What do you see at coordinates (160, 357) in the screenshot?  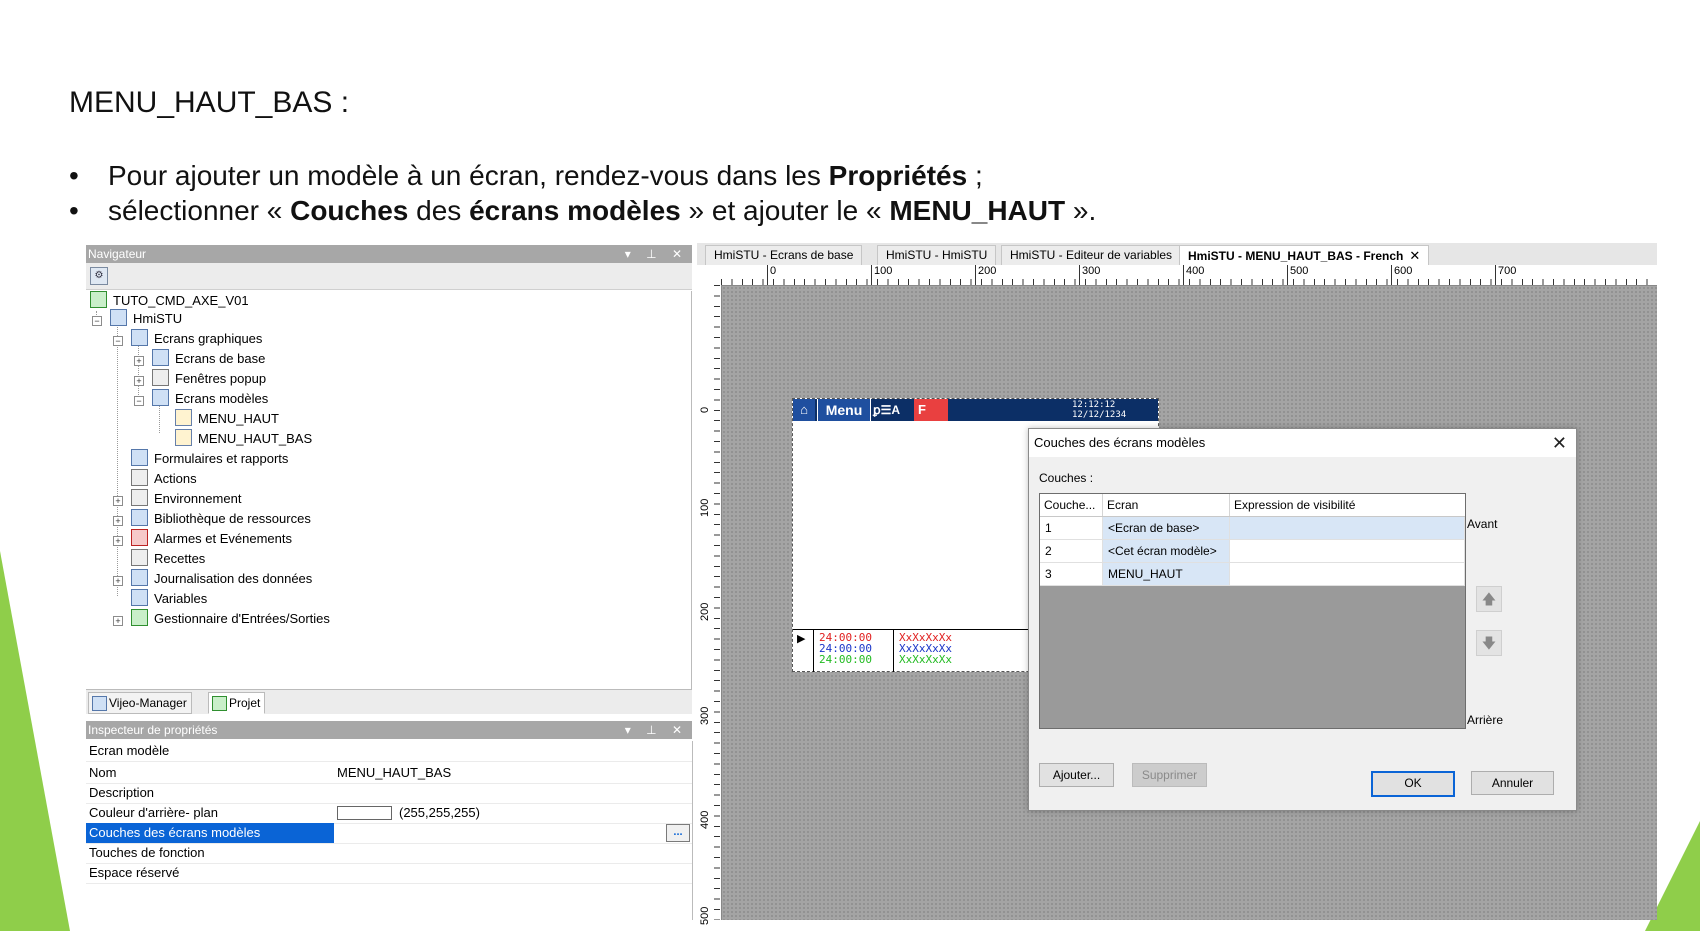 I see `base-screens-icon` at bounding box center [160, 357].